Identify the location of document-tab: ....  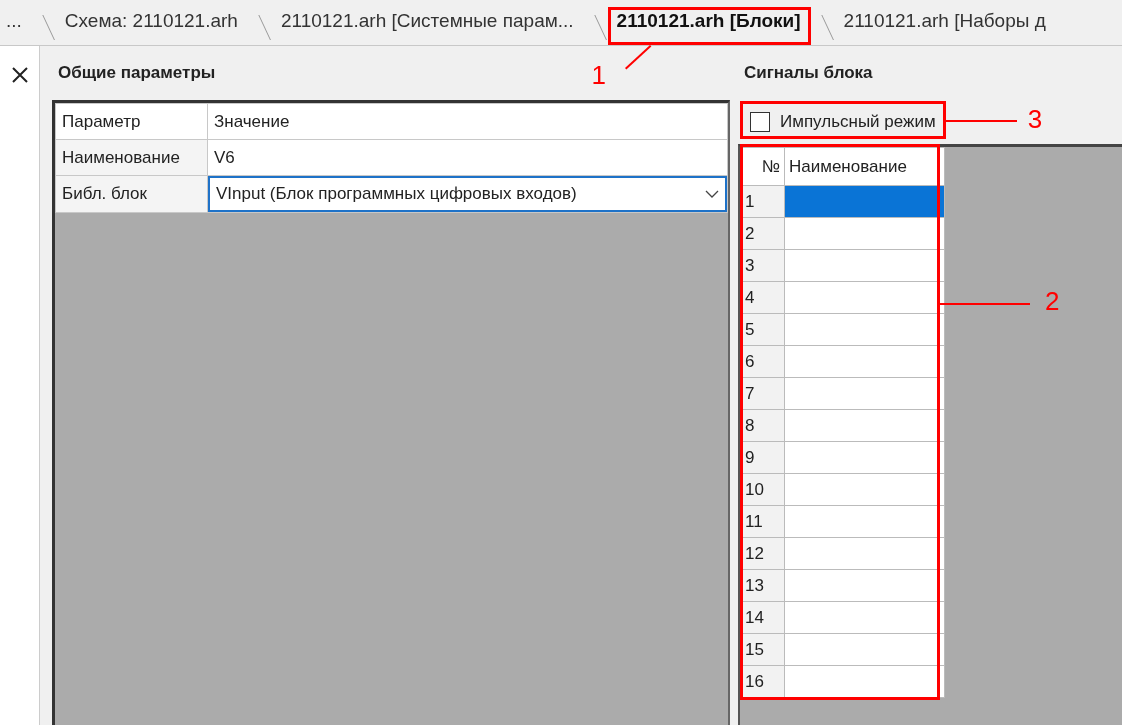
(21, 22).